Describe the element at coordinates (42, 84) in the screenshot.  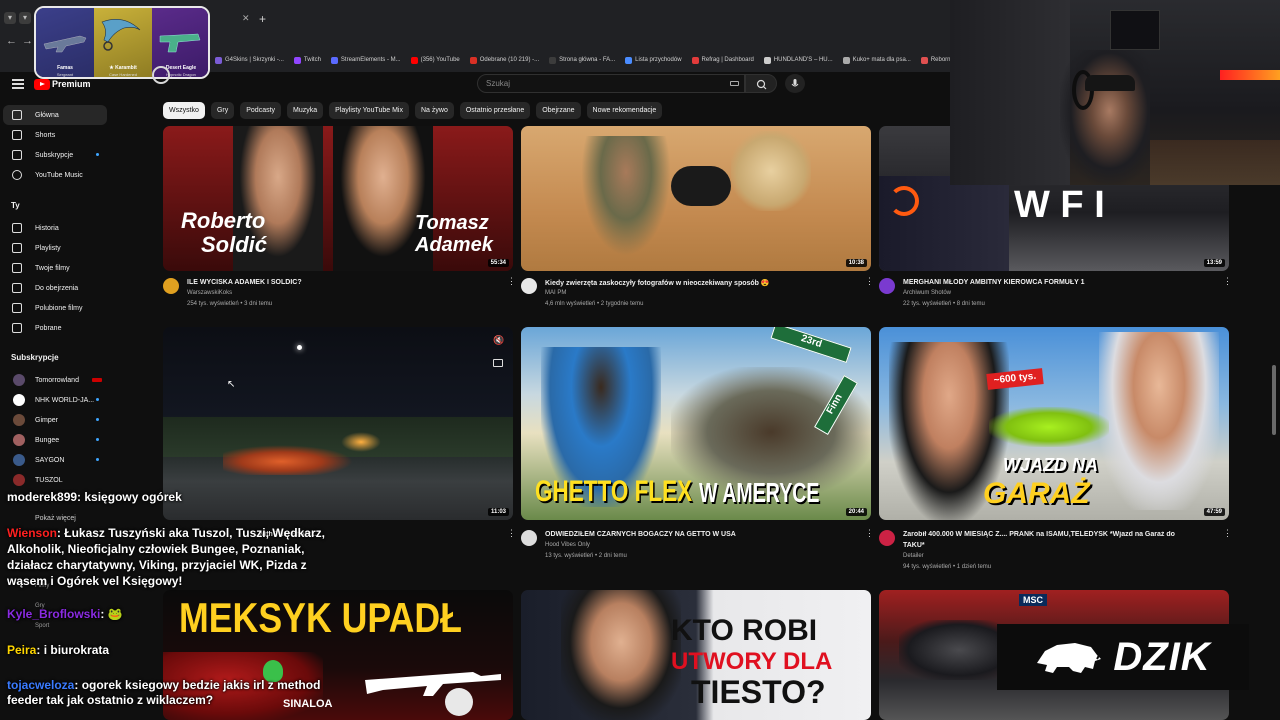
I see `youtube-logo-icon` at that location.